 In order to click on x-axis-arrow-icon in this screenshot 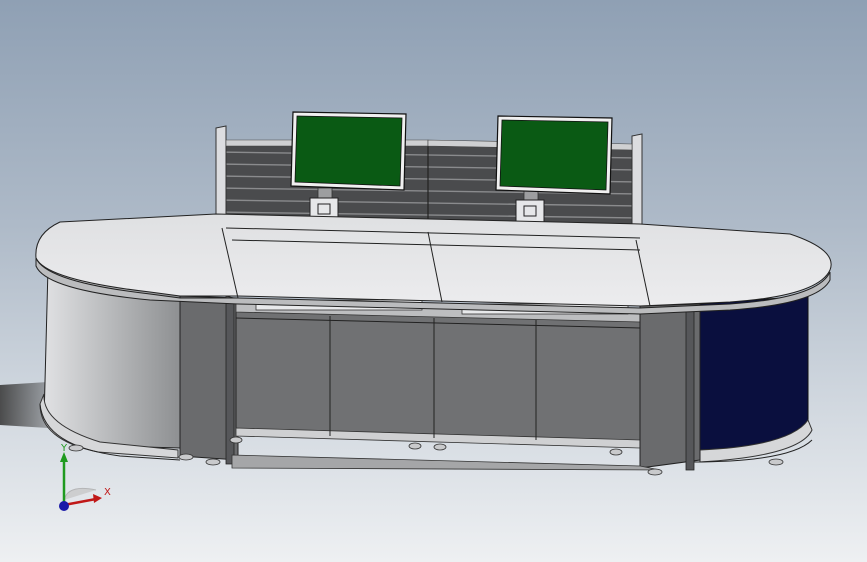, I will do `click(97, 498)`.